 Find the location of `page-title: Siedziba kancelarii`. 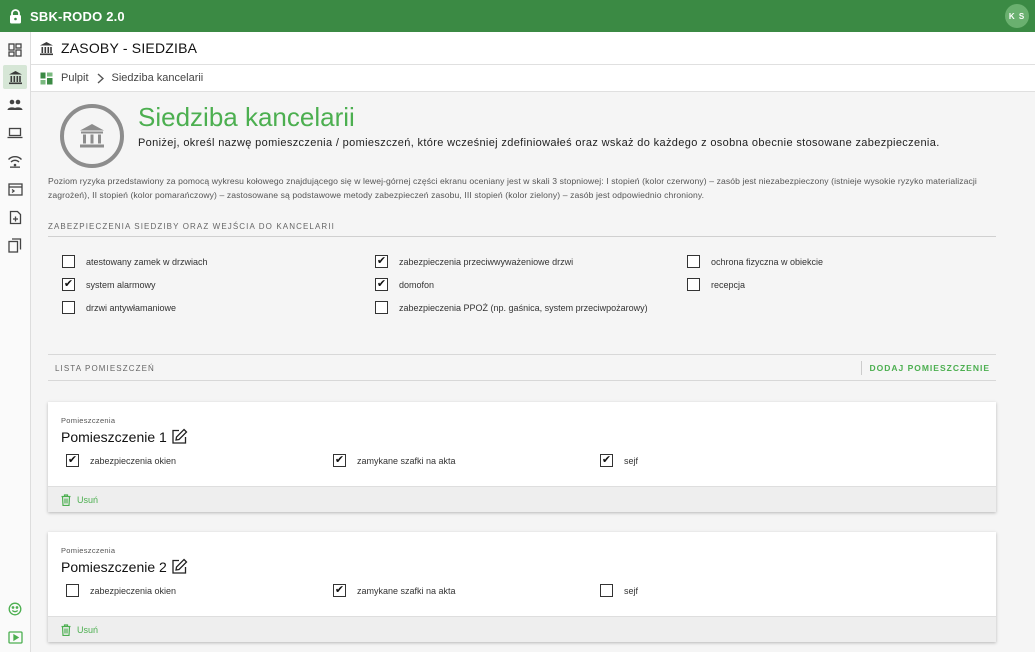

page-title: Siedziba kancelarii is located at coordinates (246, 117).